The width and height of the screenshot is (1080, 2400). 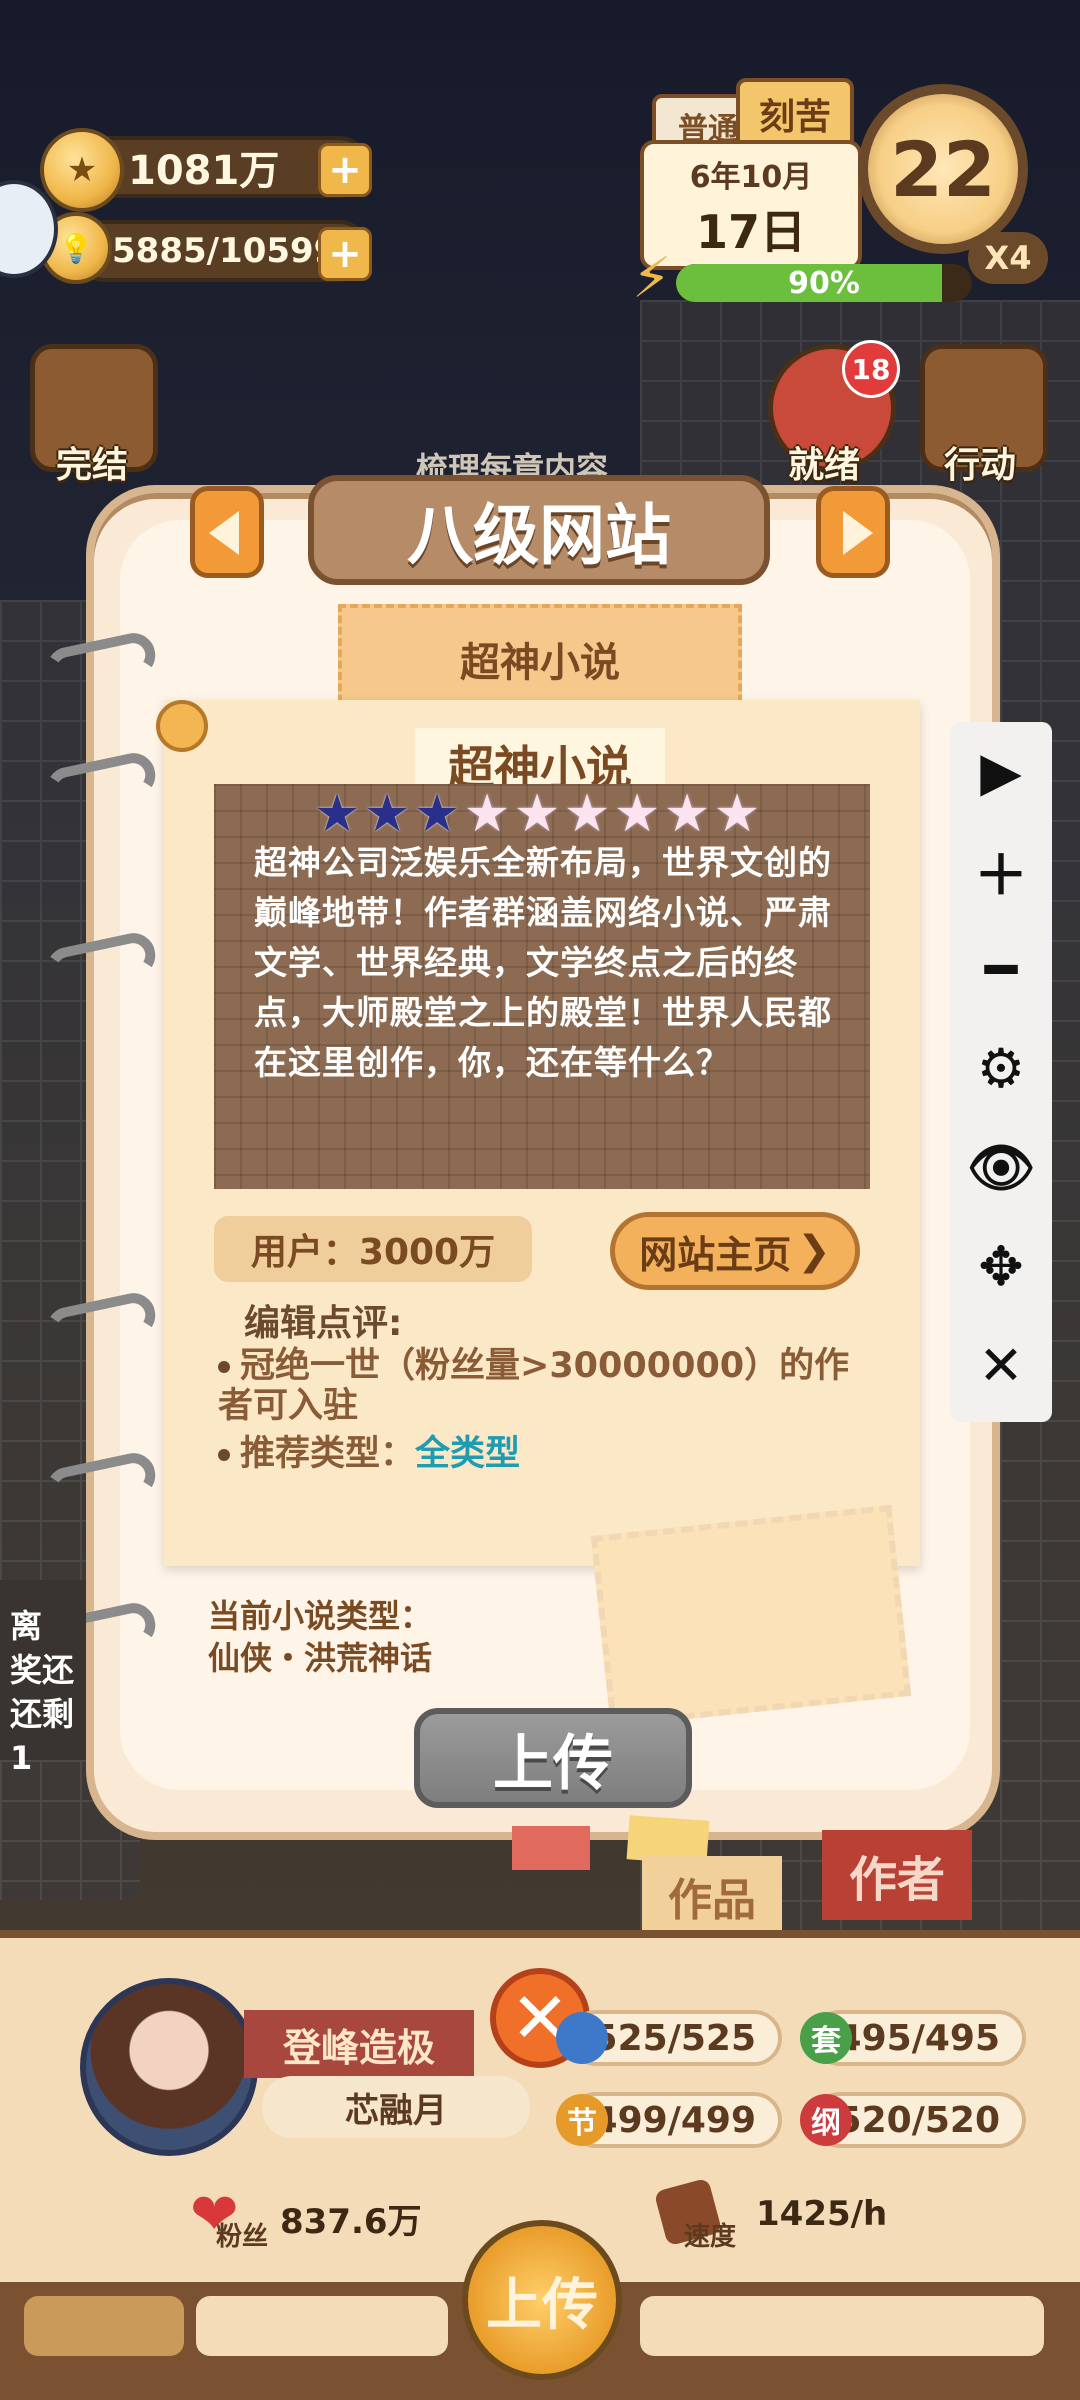 I want to click on add-coins-button: +, so click(x=345, y=170).